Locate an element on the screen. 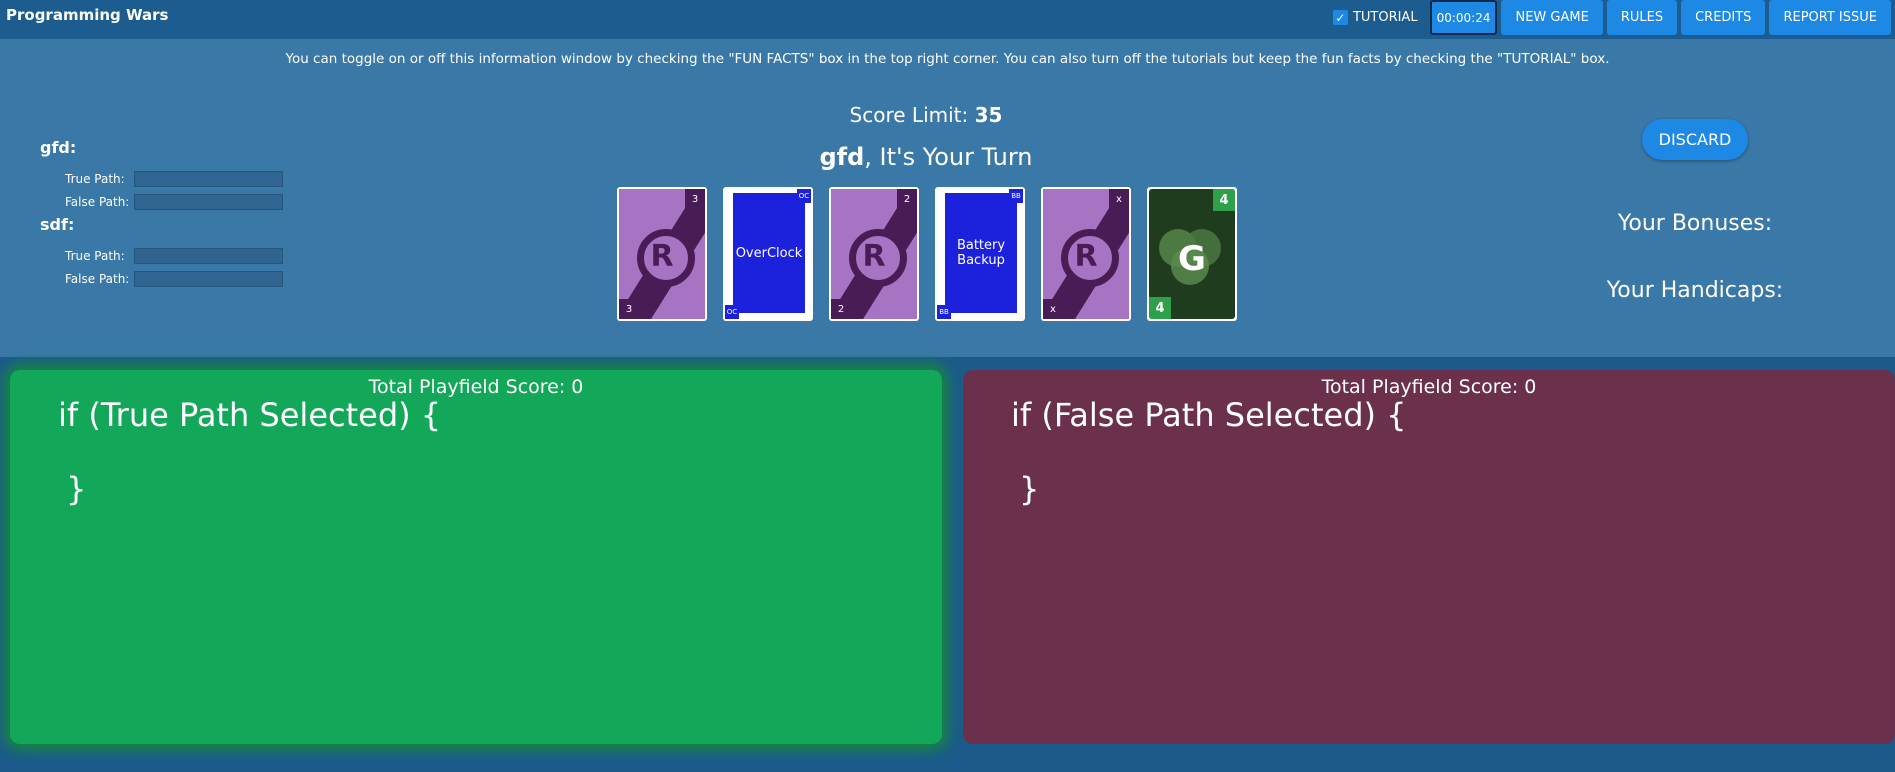 The image size is (1895, 772). card-reverse: R x x is located at coordinates (1086, 254).